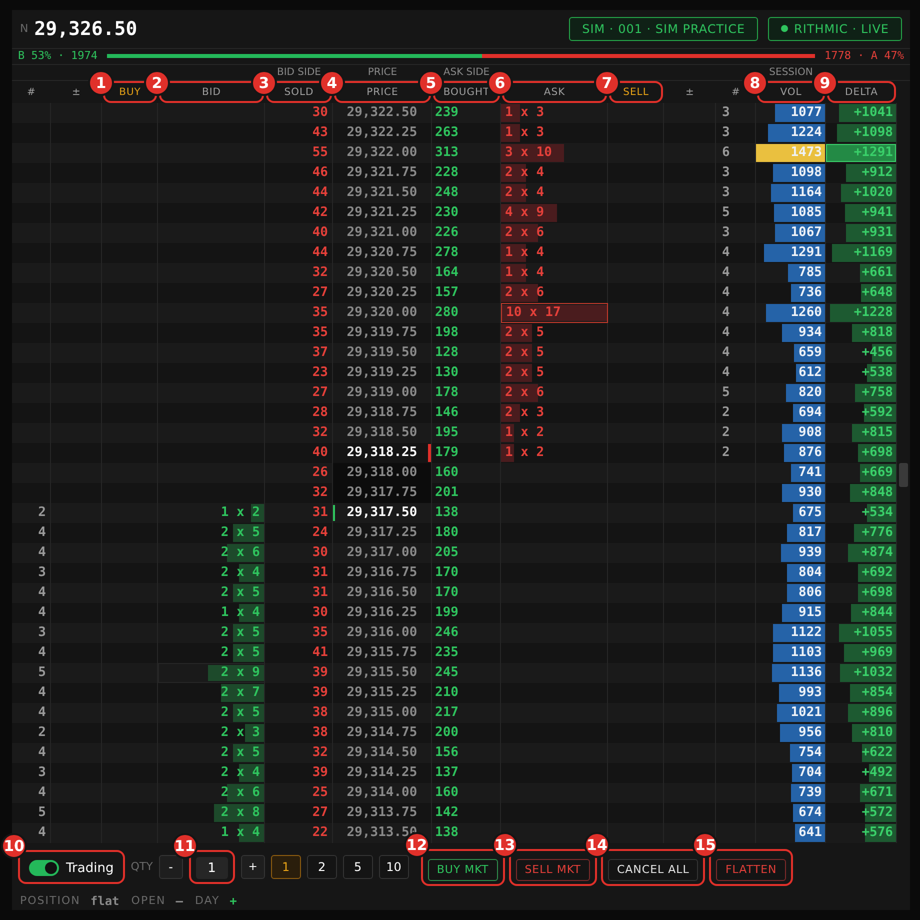 The image size is (920, 920). I want to click on volume-value: 993, so click(810, 693).